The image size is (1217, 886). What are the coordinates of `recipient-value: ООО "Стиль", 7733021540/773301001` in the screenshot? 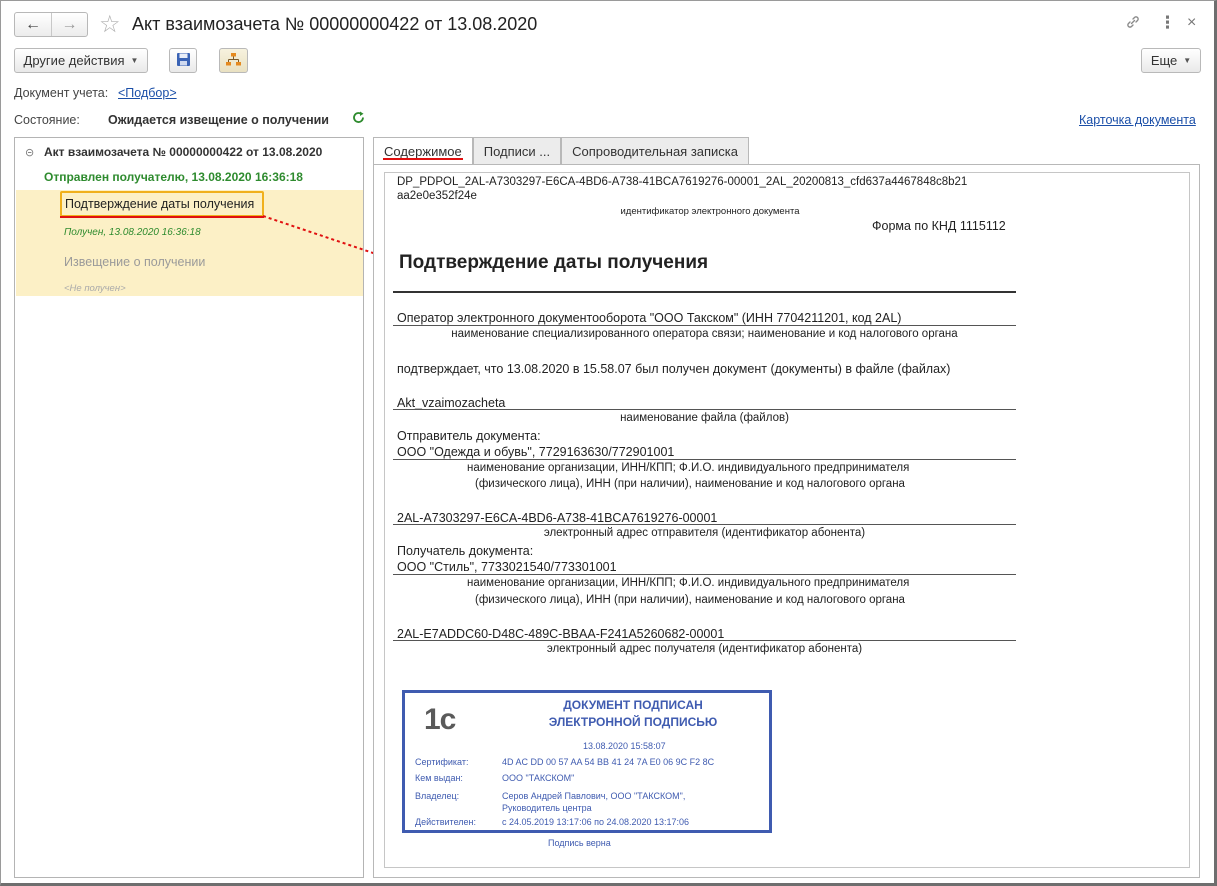 It's located at (507, 567).